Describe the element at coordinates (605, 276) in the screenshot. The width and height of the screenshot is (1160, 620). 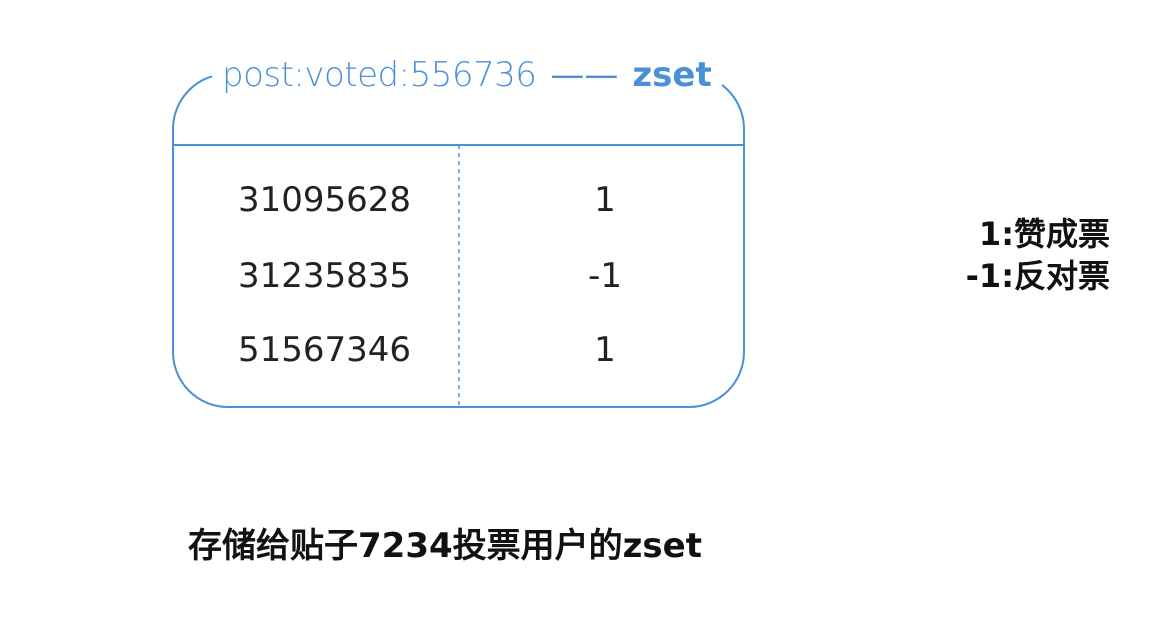
I see `entry-score: -1` at that location.